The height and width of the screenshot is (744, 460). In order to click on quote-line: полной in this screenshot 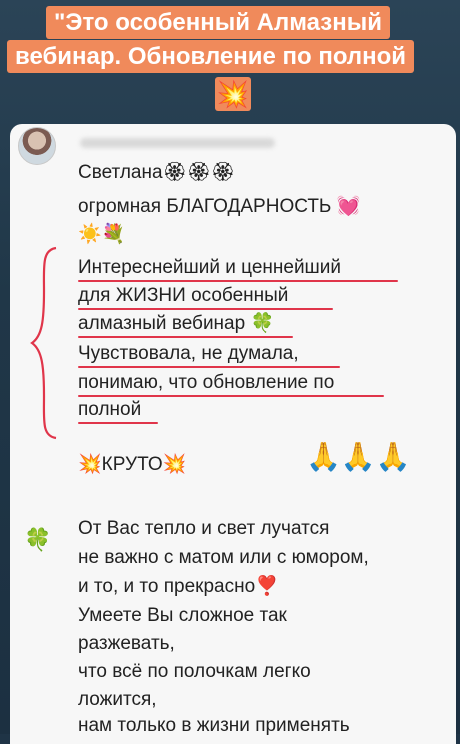, I will do `click(110, 409)`.